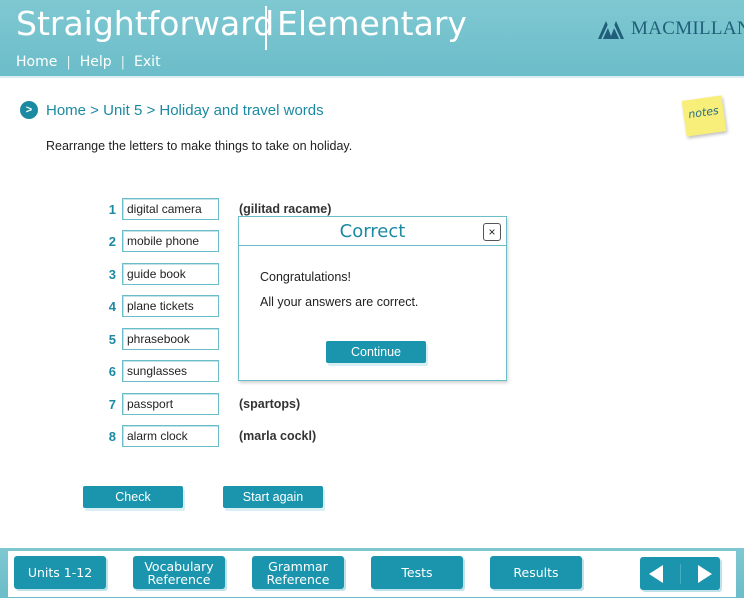 The image size is (744, 598). I want to click on brand-divider, so click(266, 28).